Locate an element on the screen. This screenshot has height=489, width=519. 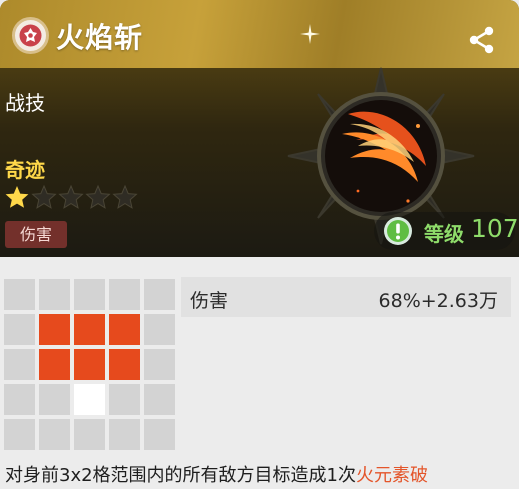
description-text: 对身前3x2格范围内的所有敌方目标造成1次 is located at coordinates (181, 475).